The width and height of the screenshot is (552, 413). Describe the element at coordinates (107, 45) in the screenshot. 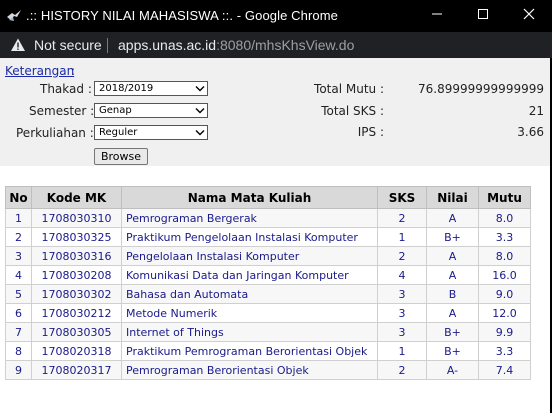

I see `address-divider` at that location.